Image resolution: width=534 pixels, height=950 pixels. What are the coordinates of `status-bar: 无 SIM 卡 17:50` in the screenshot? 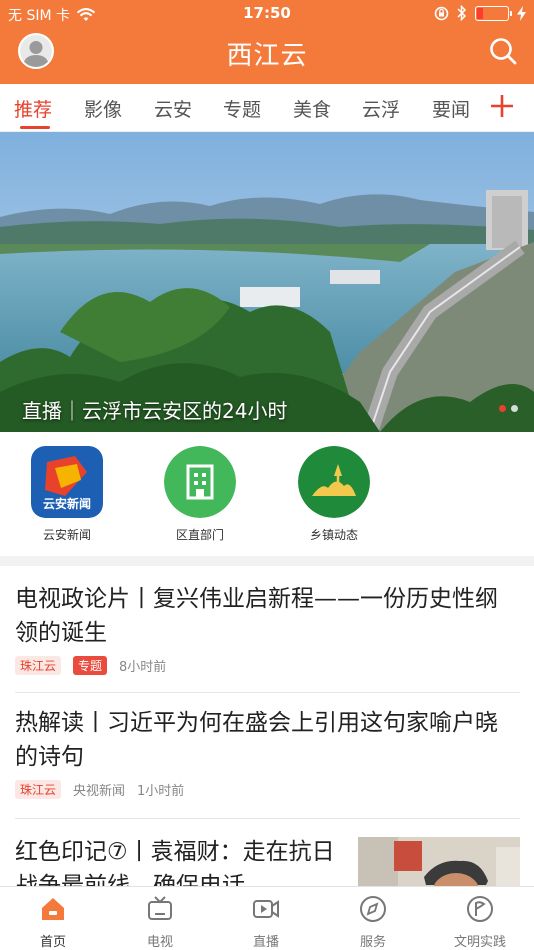 It's located at (267, 14).